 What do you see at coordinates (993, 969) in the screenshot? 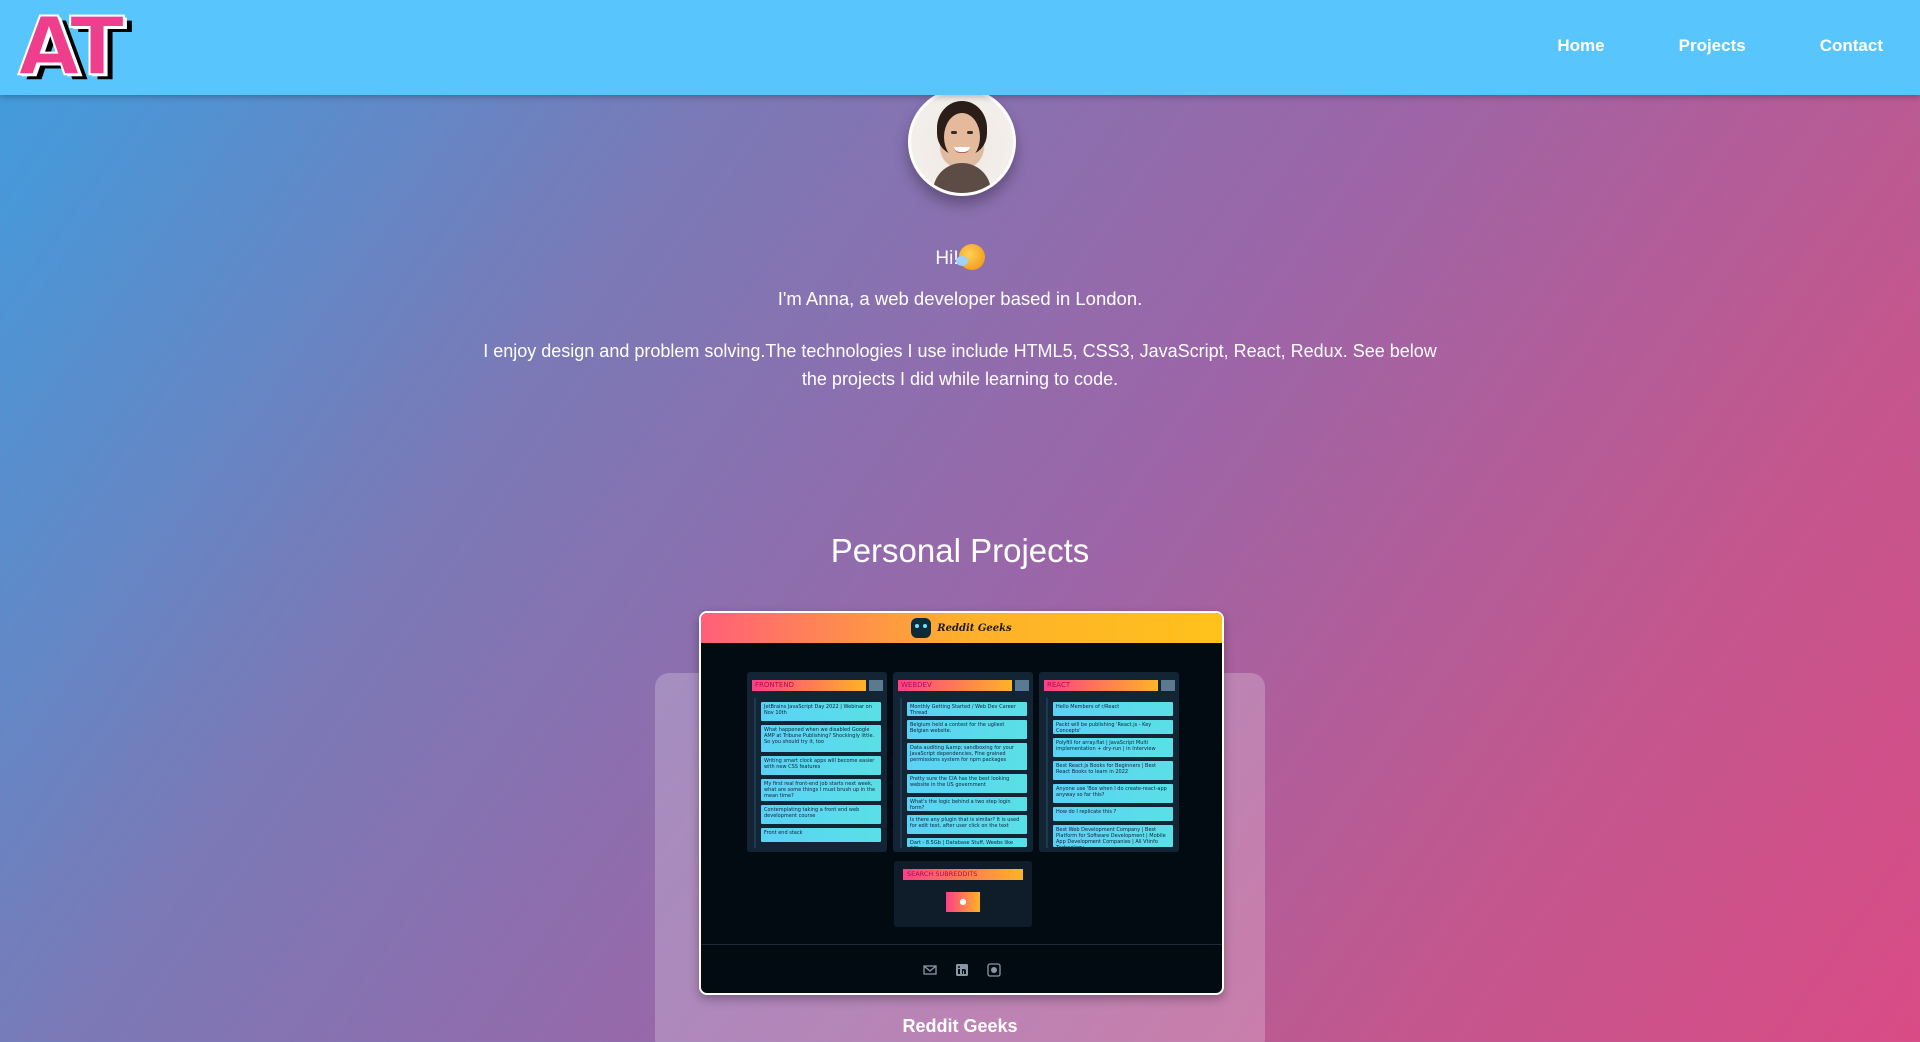
I see `github-icon` at bounding box center [993, 969].